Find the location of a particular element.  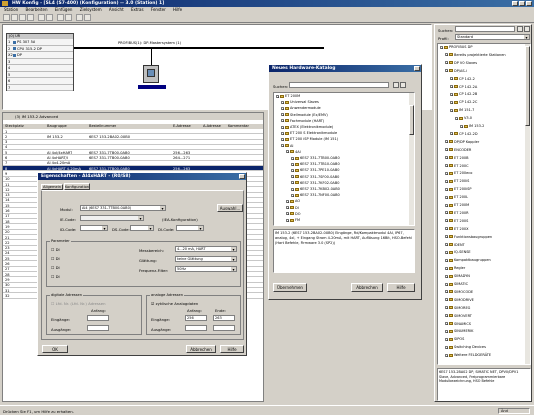

glaettung-select: keine Glättung is located at coordinates (206, 259).